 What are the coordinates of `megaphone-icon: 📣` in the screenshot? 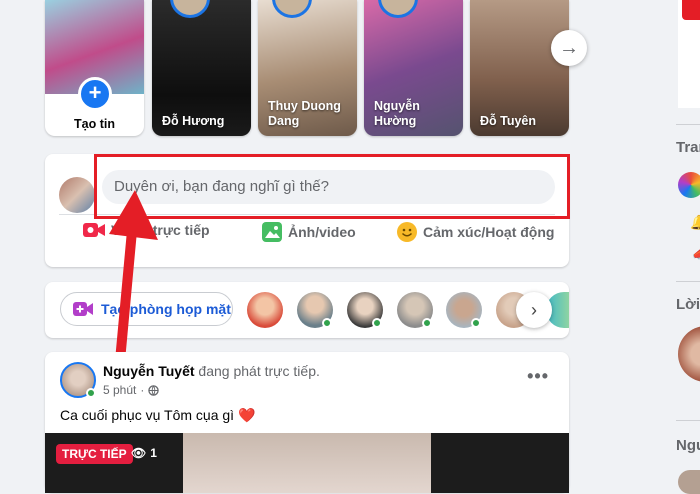 It's located at (696, 254).